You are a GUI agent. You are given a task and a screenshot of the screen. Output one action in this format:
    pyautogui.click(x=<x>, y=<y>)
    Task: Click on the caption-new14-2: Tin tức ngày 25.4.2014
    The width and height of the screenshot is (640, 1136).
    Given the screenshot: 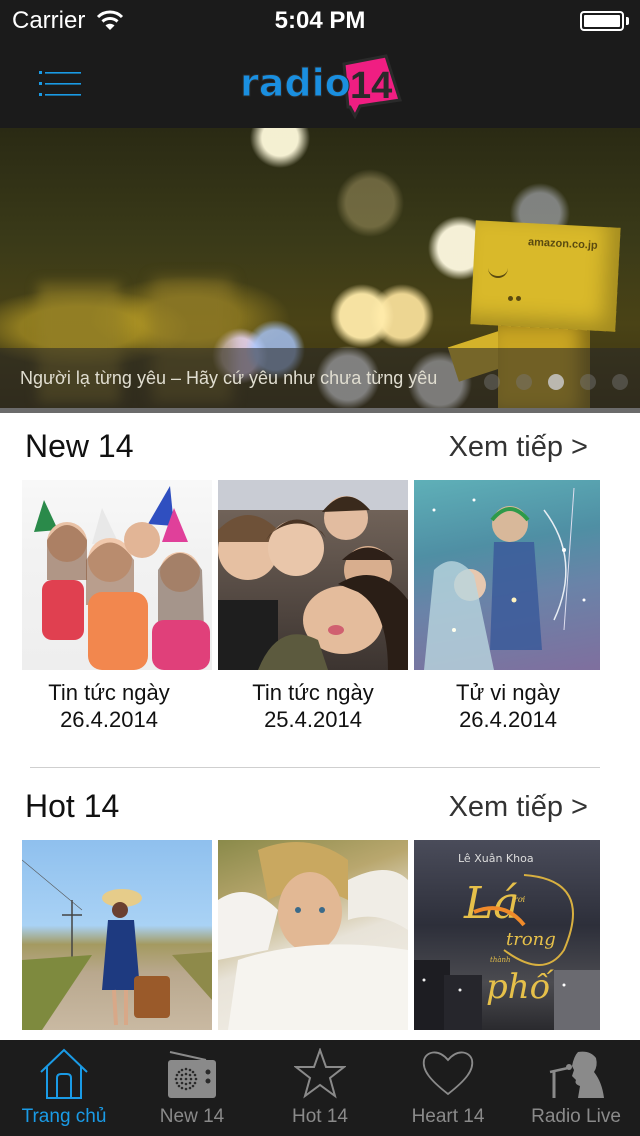 What is the action you would take?
    pyautogui.click(x=313, y=706)
    